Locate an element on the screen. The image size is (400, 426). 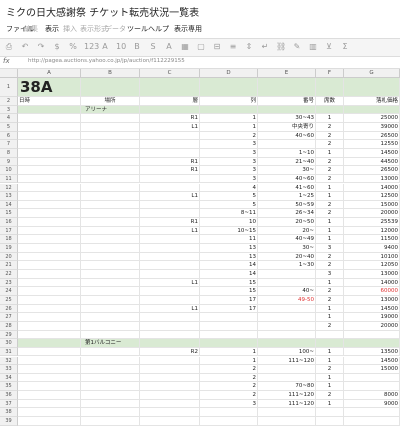
cell-A17 is located at coordinates (49, 231).